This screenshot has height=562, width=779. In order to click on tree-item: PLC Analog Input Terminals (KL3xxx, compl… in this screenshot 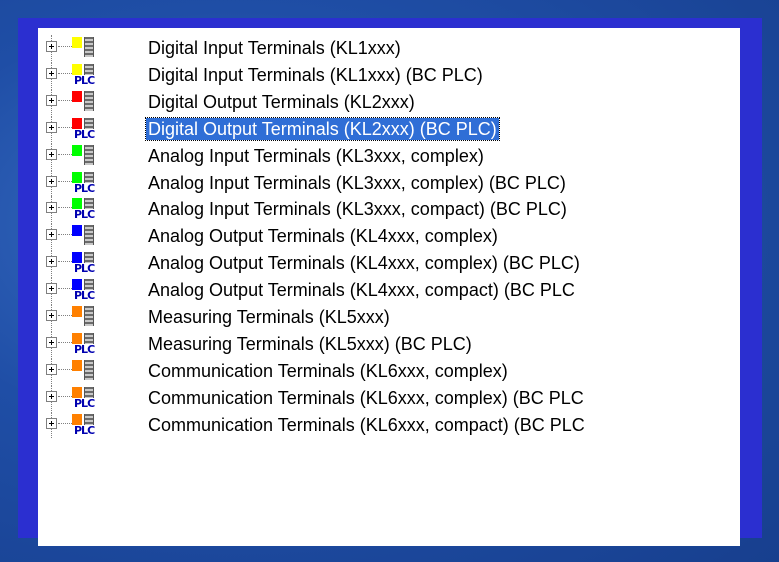, I will do `click(389, 182)`.